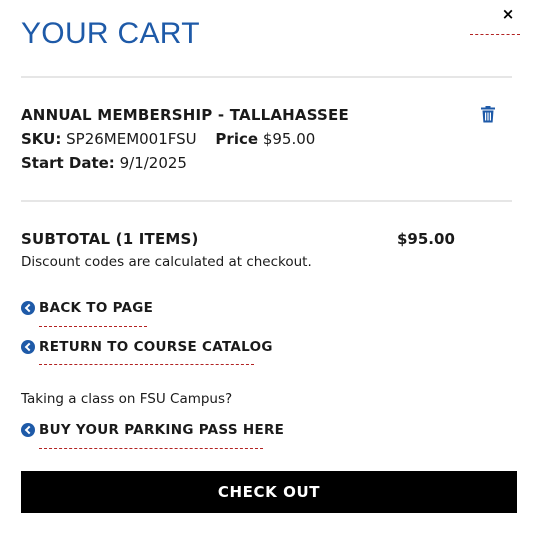  I want to click on price-value: $95.00, so click(289, 139).